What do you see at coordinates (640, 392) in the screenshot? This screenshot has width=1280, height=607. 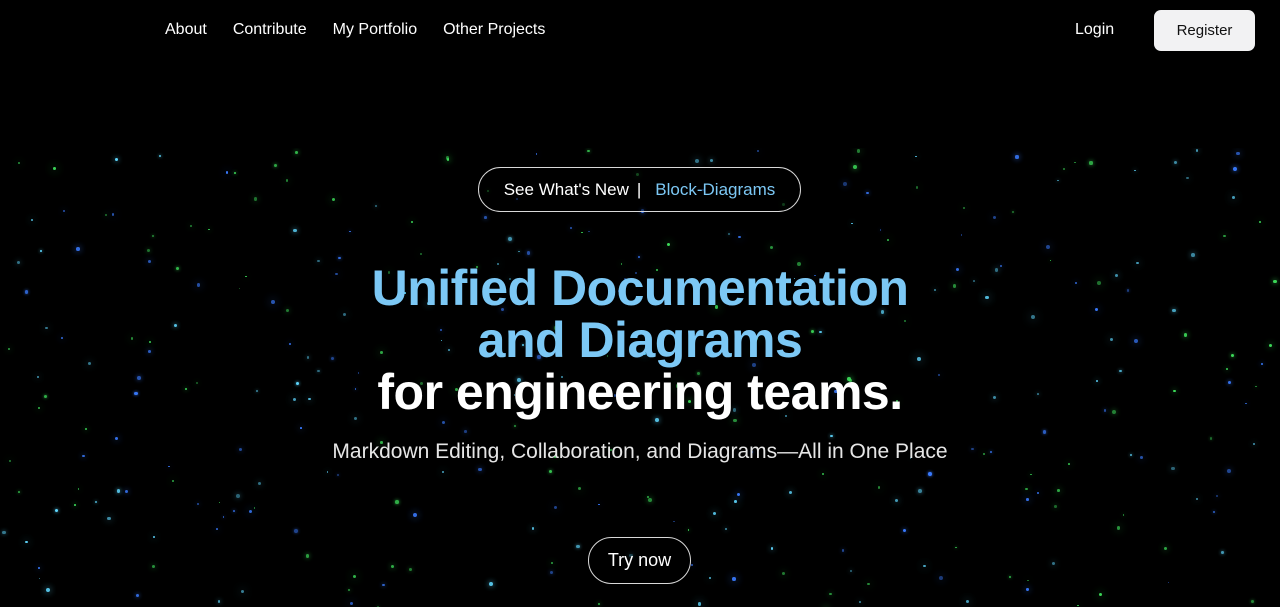 I see `headline-line-3: for engineering teams.` at bounding box center [640, 392].